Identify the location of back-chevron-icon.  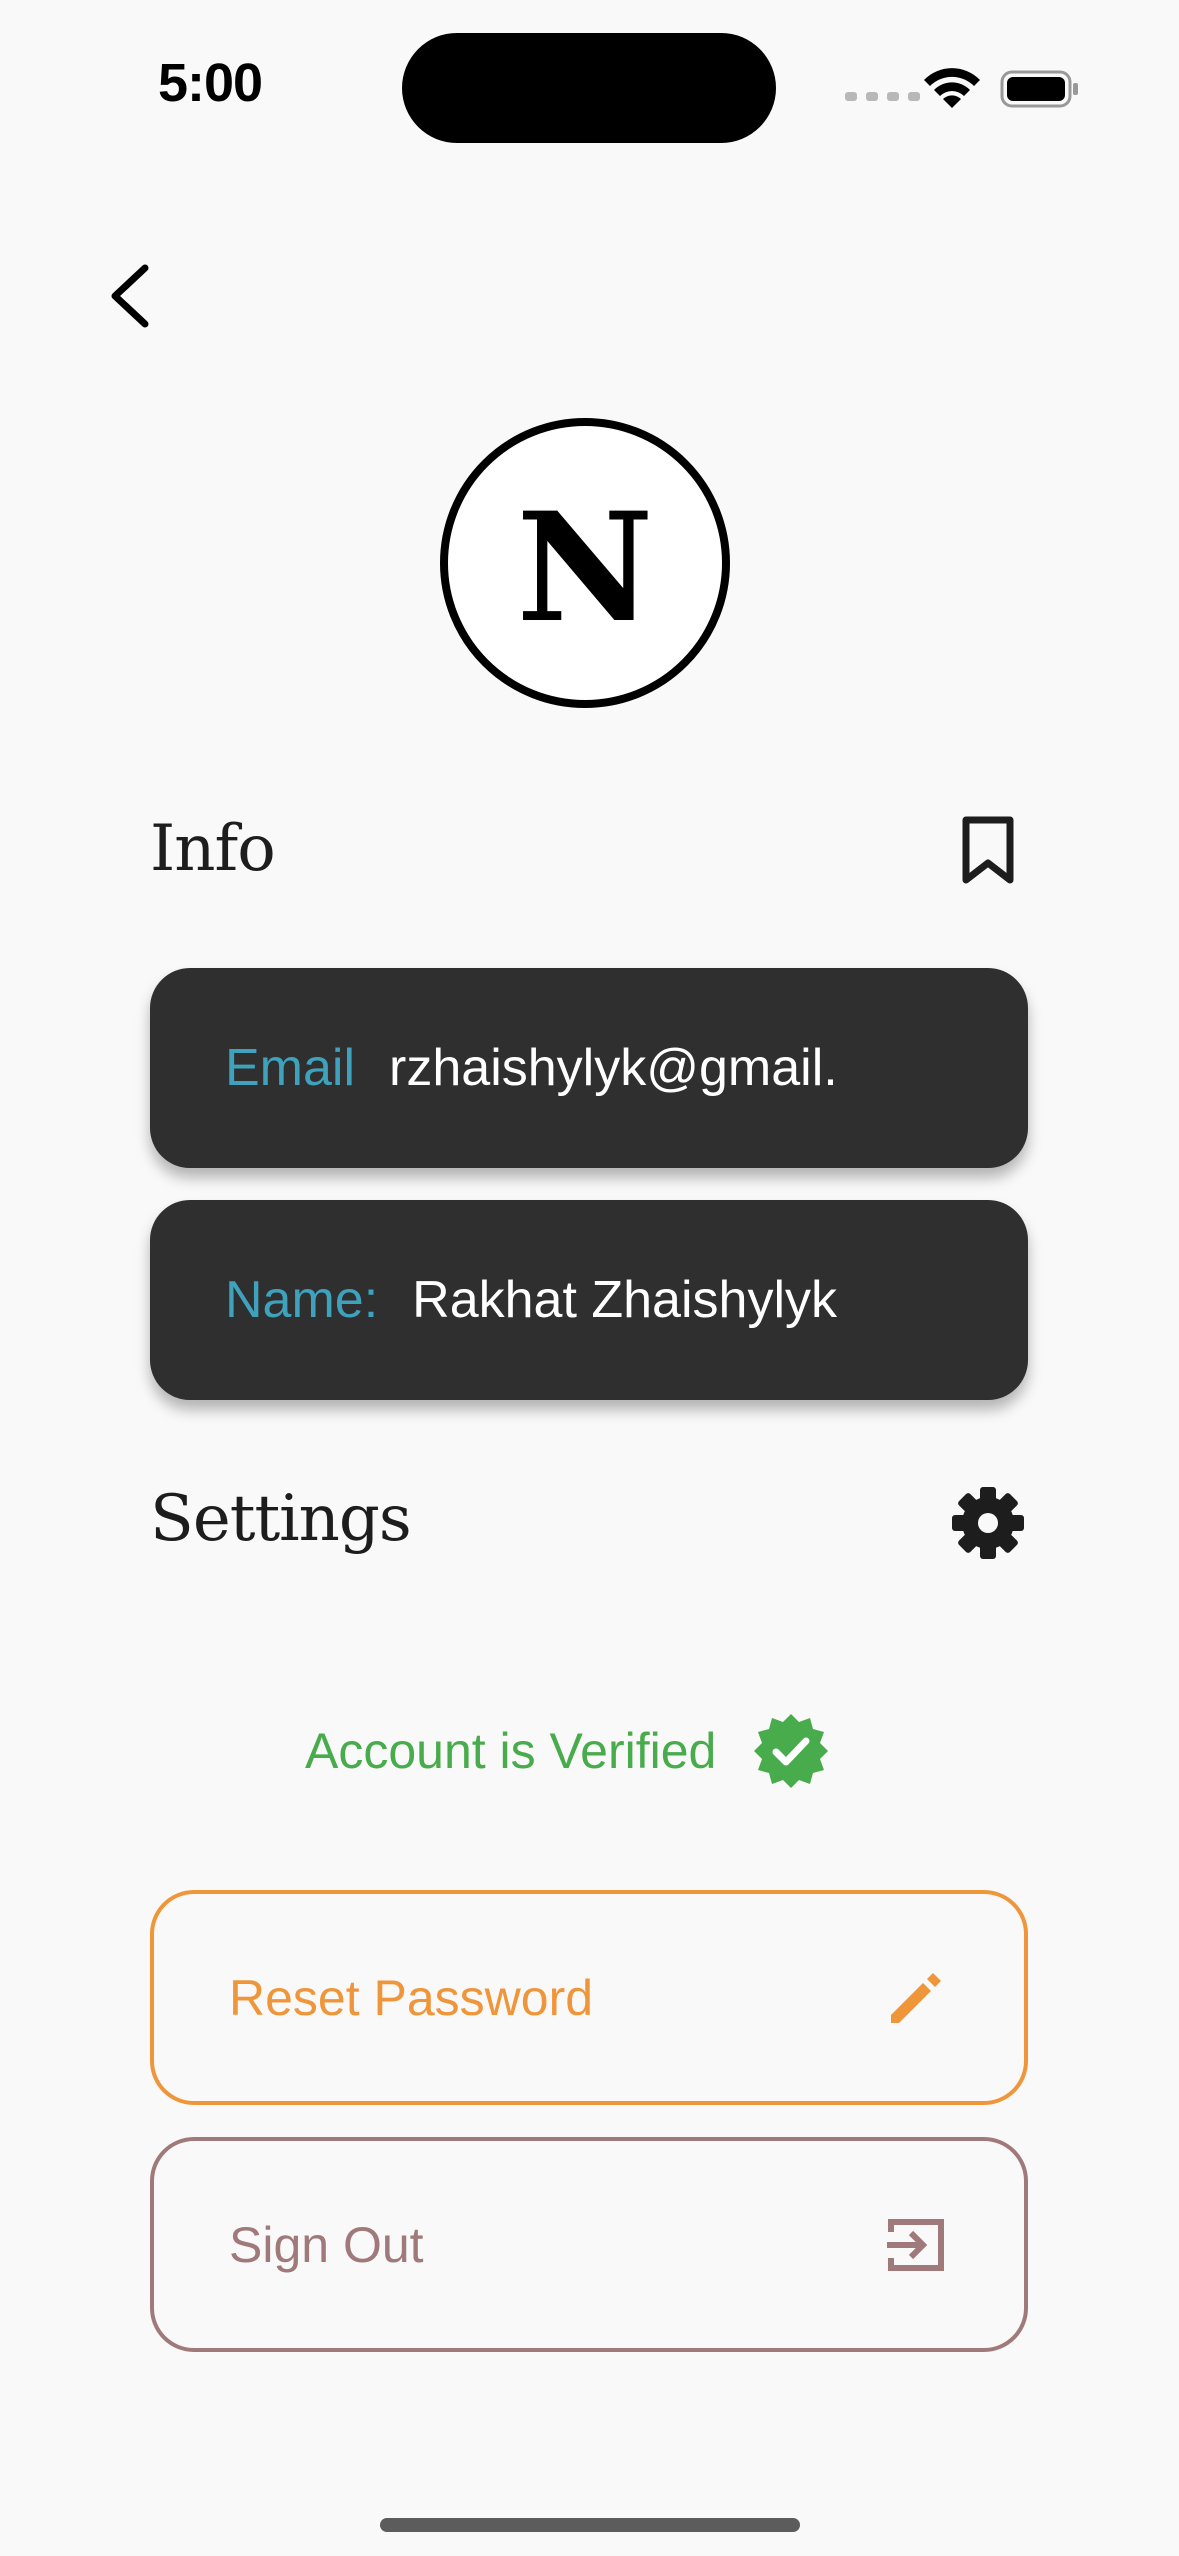
(131, 296).